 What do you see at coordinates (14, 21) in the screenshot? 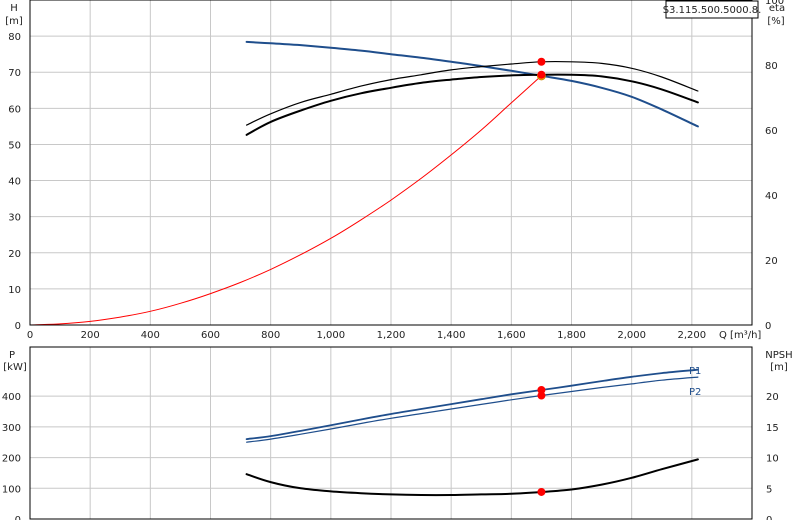
I see `head-axis-unit: [m]` at bounding box center [14, 21].